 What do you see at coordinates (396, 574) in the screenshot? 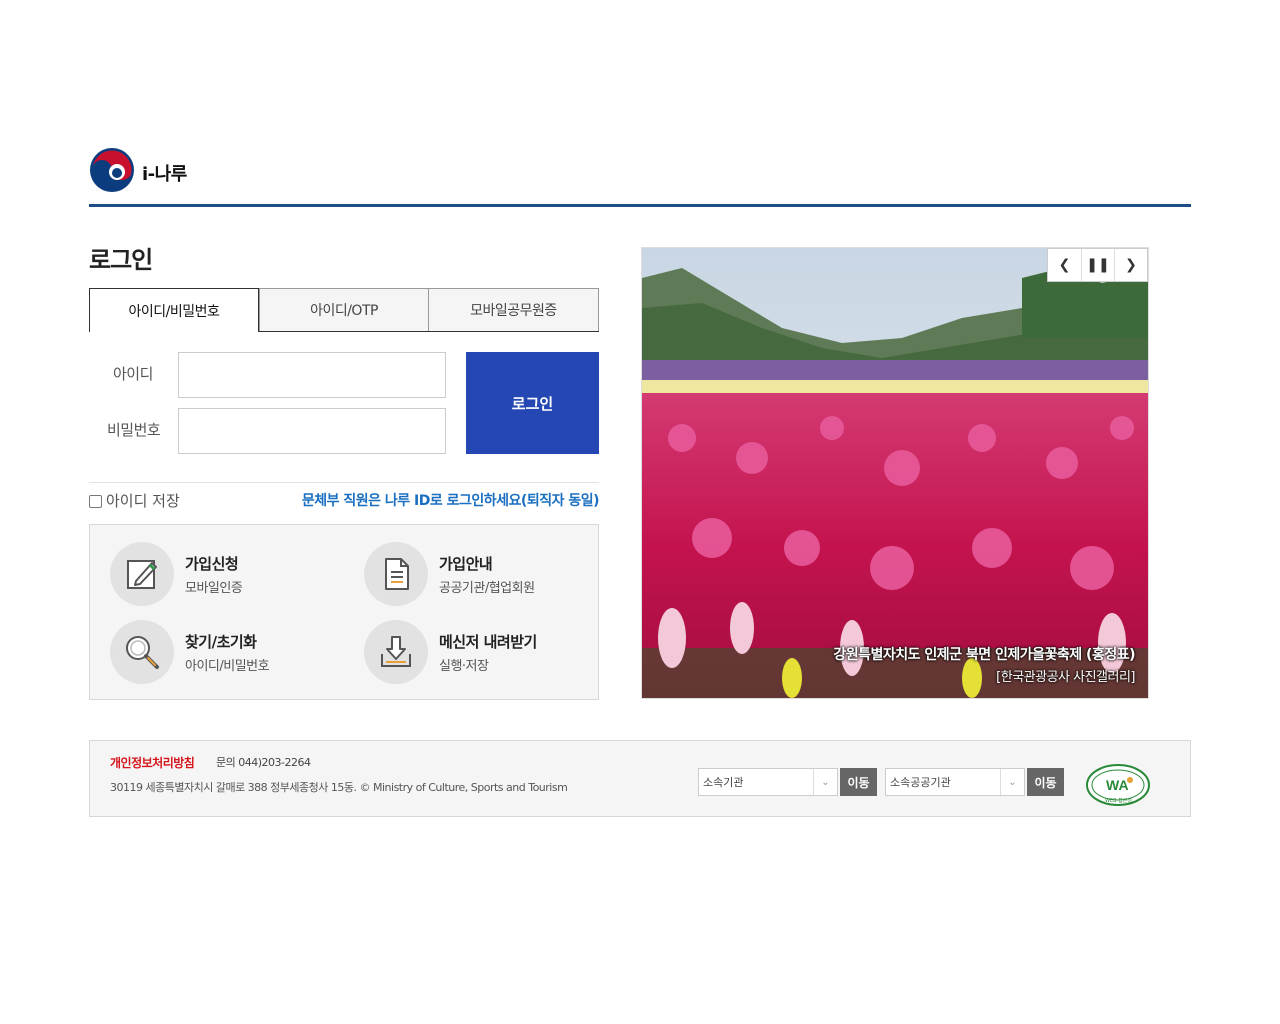
I see `document-icon` at bounding box center [396, 574].